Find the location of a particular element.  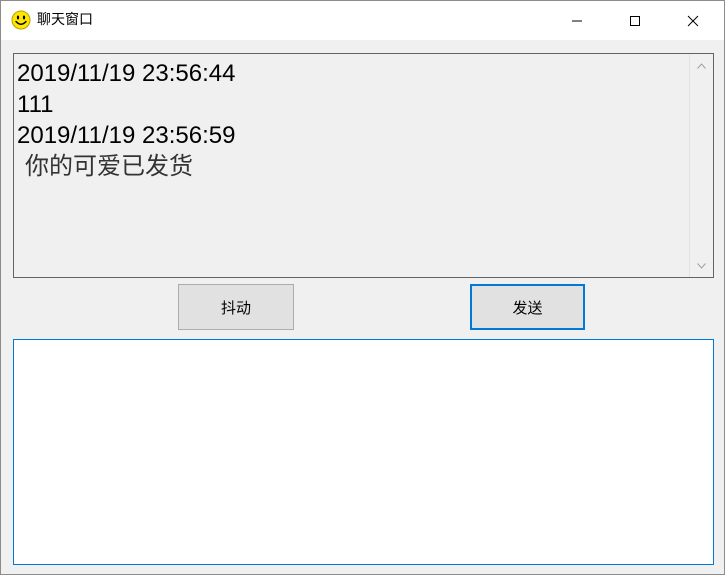

scroll-up-button is located at coordinates (701, 65).